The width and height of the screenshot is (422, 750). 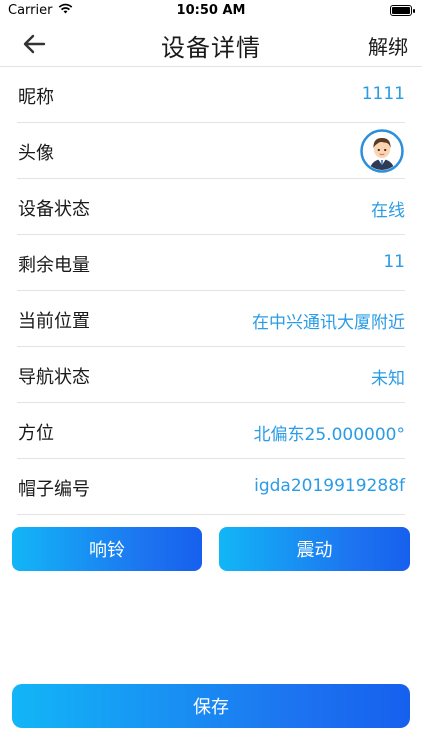 I want to click on row-value: 在中兴通讯大厦附近, so click(x=328, y=323).